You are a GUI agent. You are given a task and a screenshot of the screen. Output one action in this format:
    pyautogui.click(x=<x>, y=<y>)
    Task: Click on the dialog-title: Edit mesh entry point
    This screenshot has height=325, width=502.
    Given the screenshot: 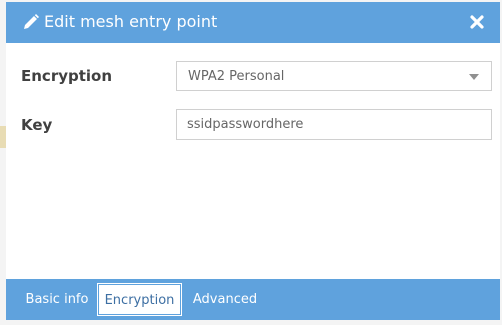 What is the action you would take?
    pyautogui.click(x=131, y=21)
    